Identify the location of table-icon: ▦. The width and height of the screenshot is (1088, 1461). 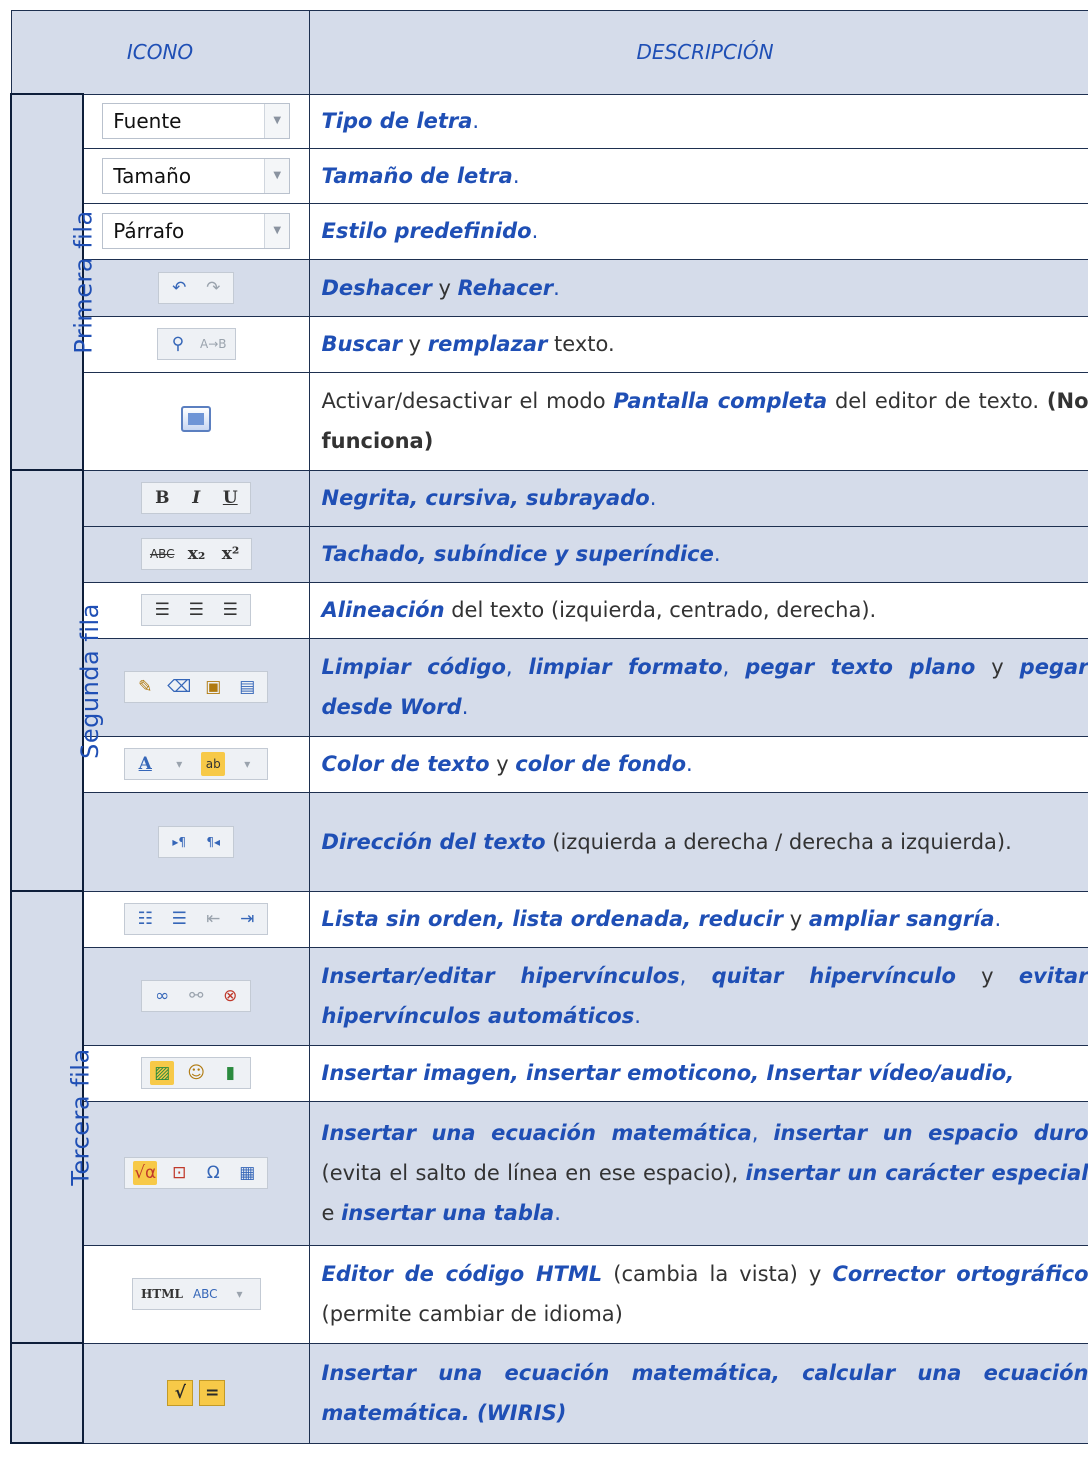
(247, 1173).